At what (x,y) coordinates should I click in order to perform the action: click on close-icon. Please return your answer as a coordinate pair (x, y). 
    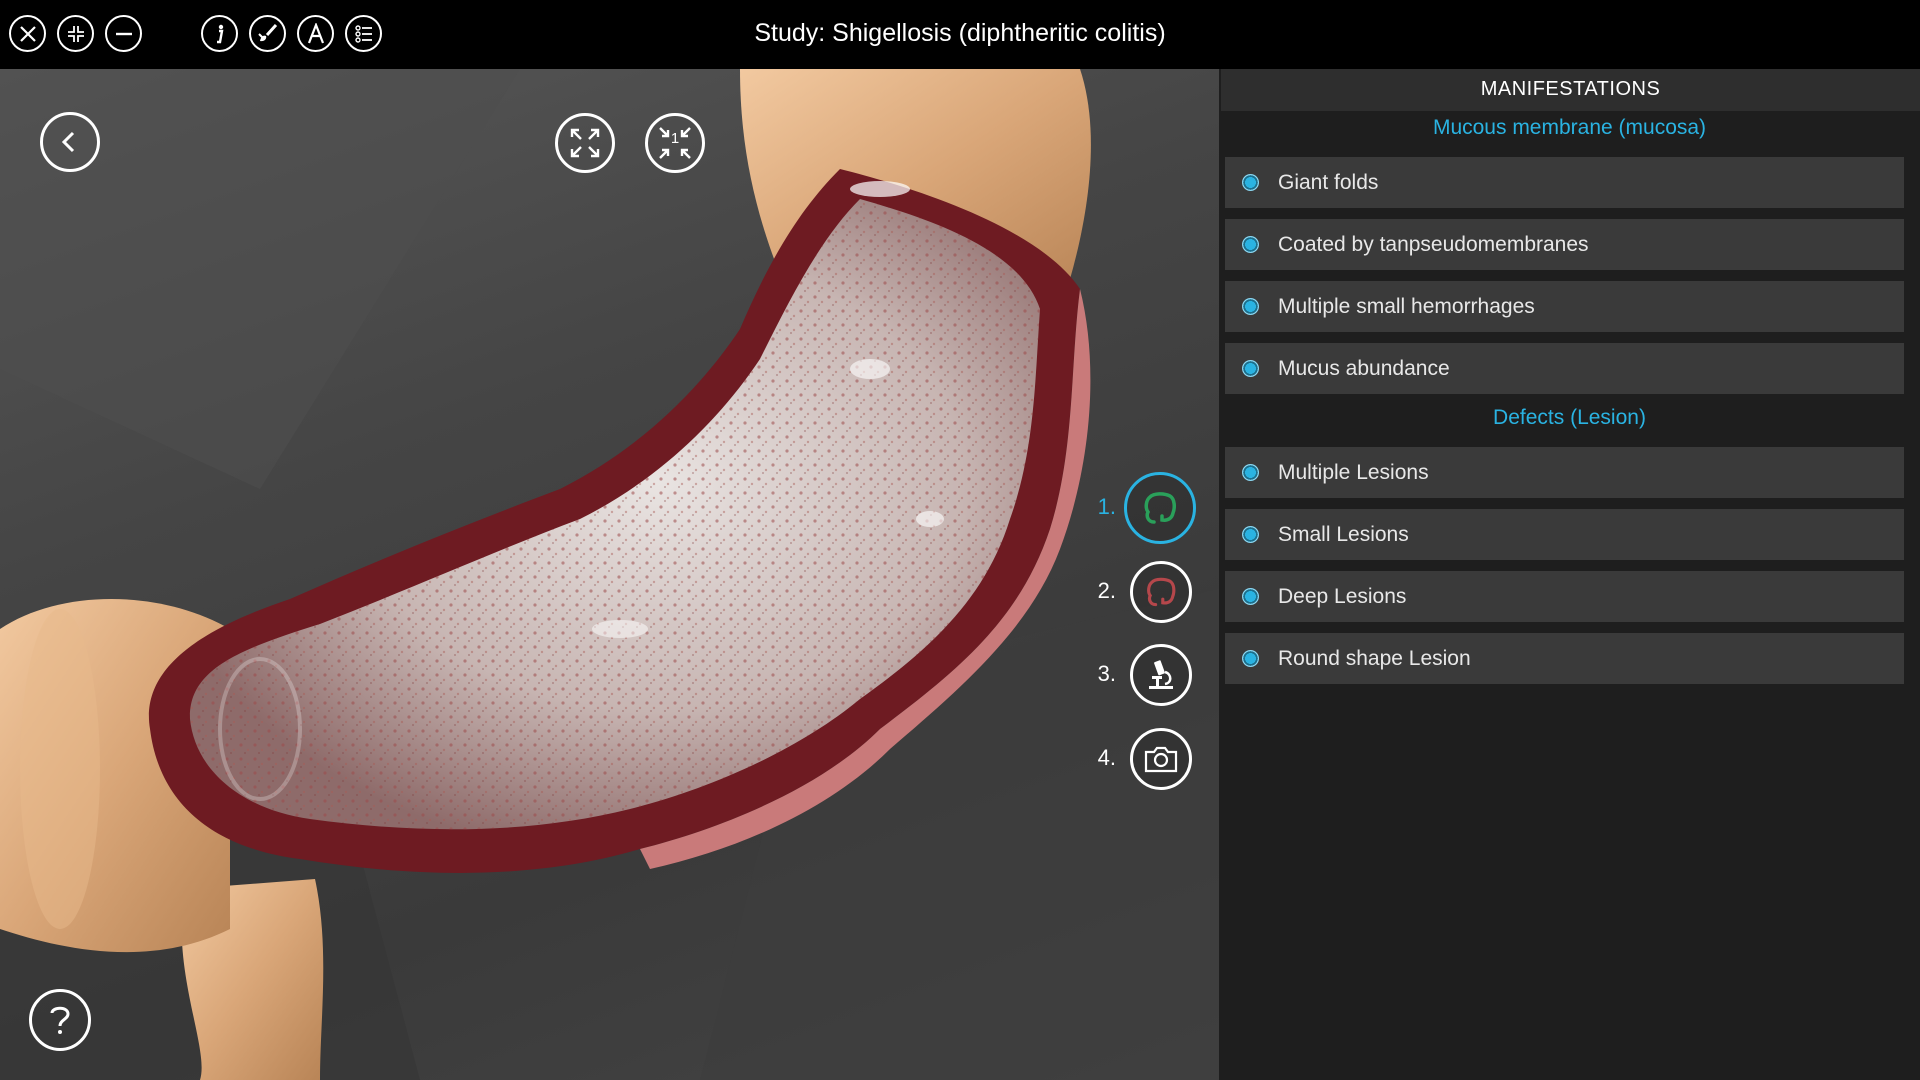
    Looking at the image, I should click on (27, 33).